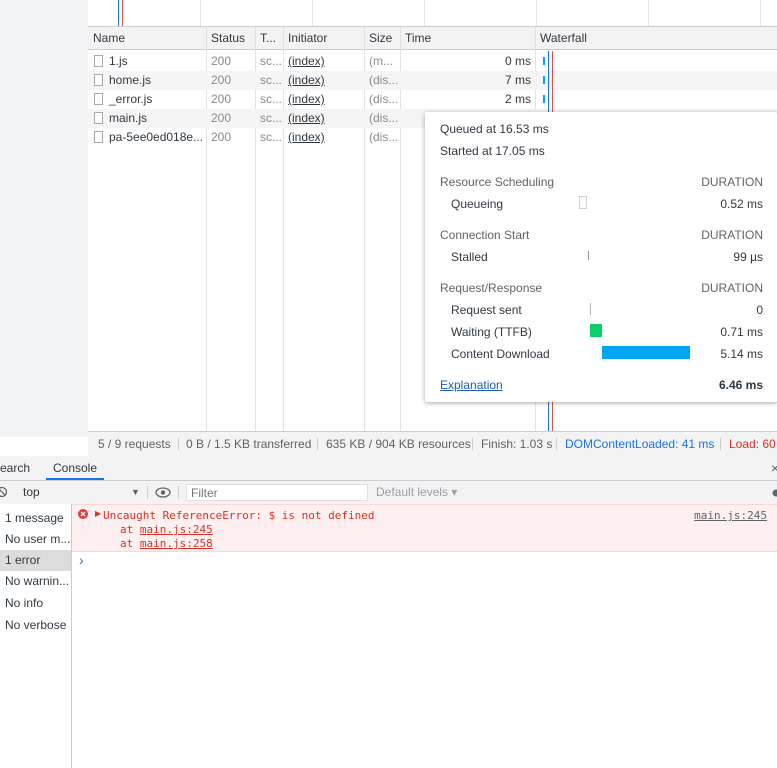  I want to click on stack-frame-link: main.js:258, so click(176, 543).